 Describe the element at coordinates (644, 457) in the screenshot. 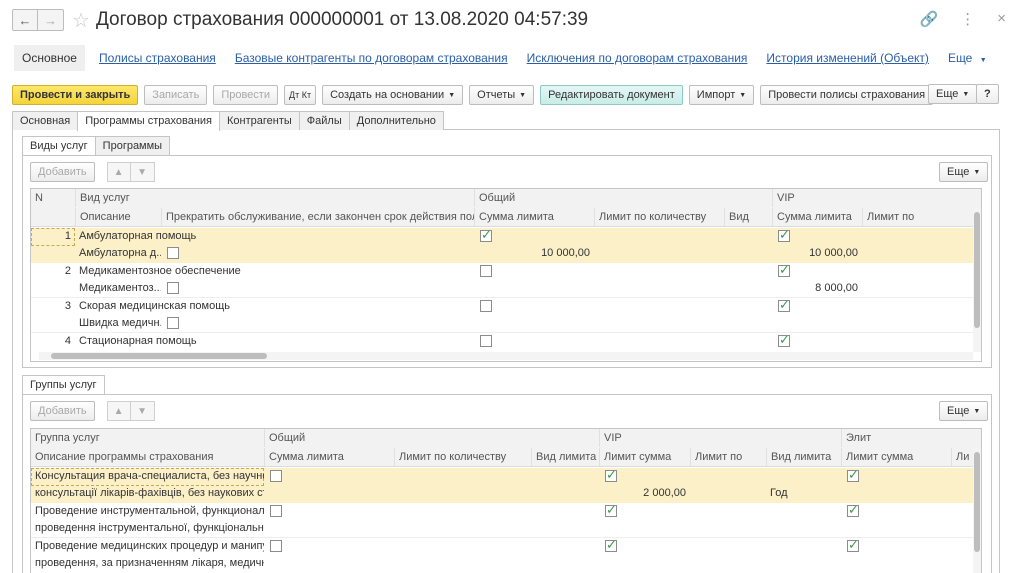

I see `col-vip-sum: Лимит сумма` at that location.